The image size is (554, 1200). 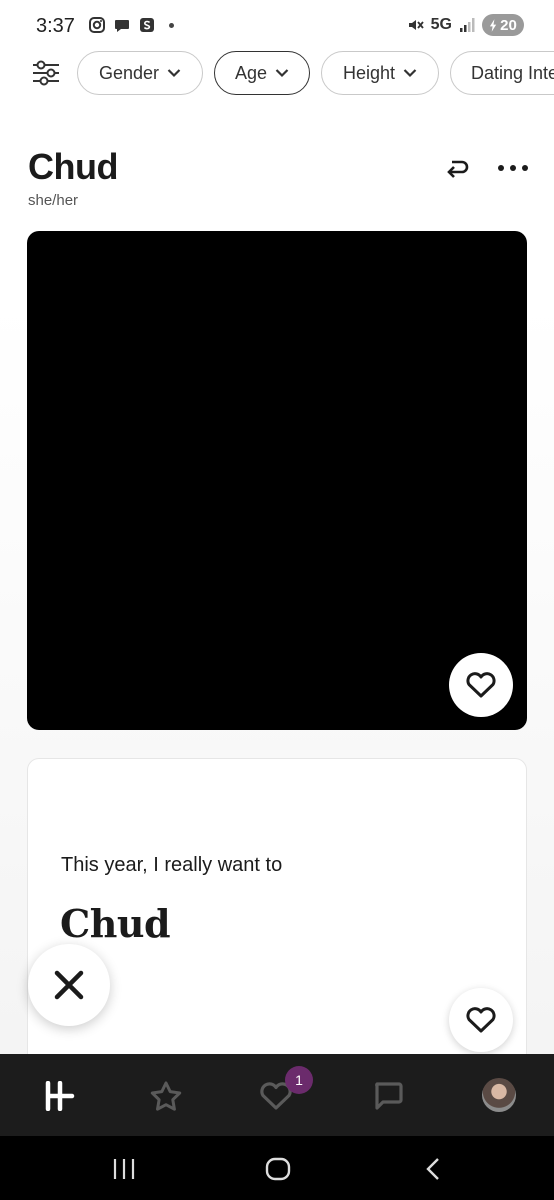 What do you see at coordinates (277, 1095) in the screenshot?
I see `bottom-nav: 1` at bounding box center [277, 1095].